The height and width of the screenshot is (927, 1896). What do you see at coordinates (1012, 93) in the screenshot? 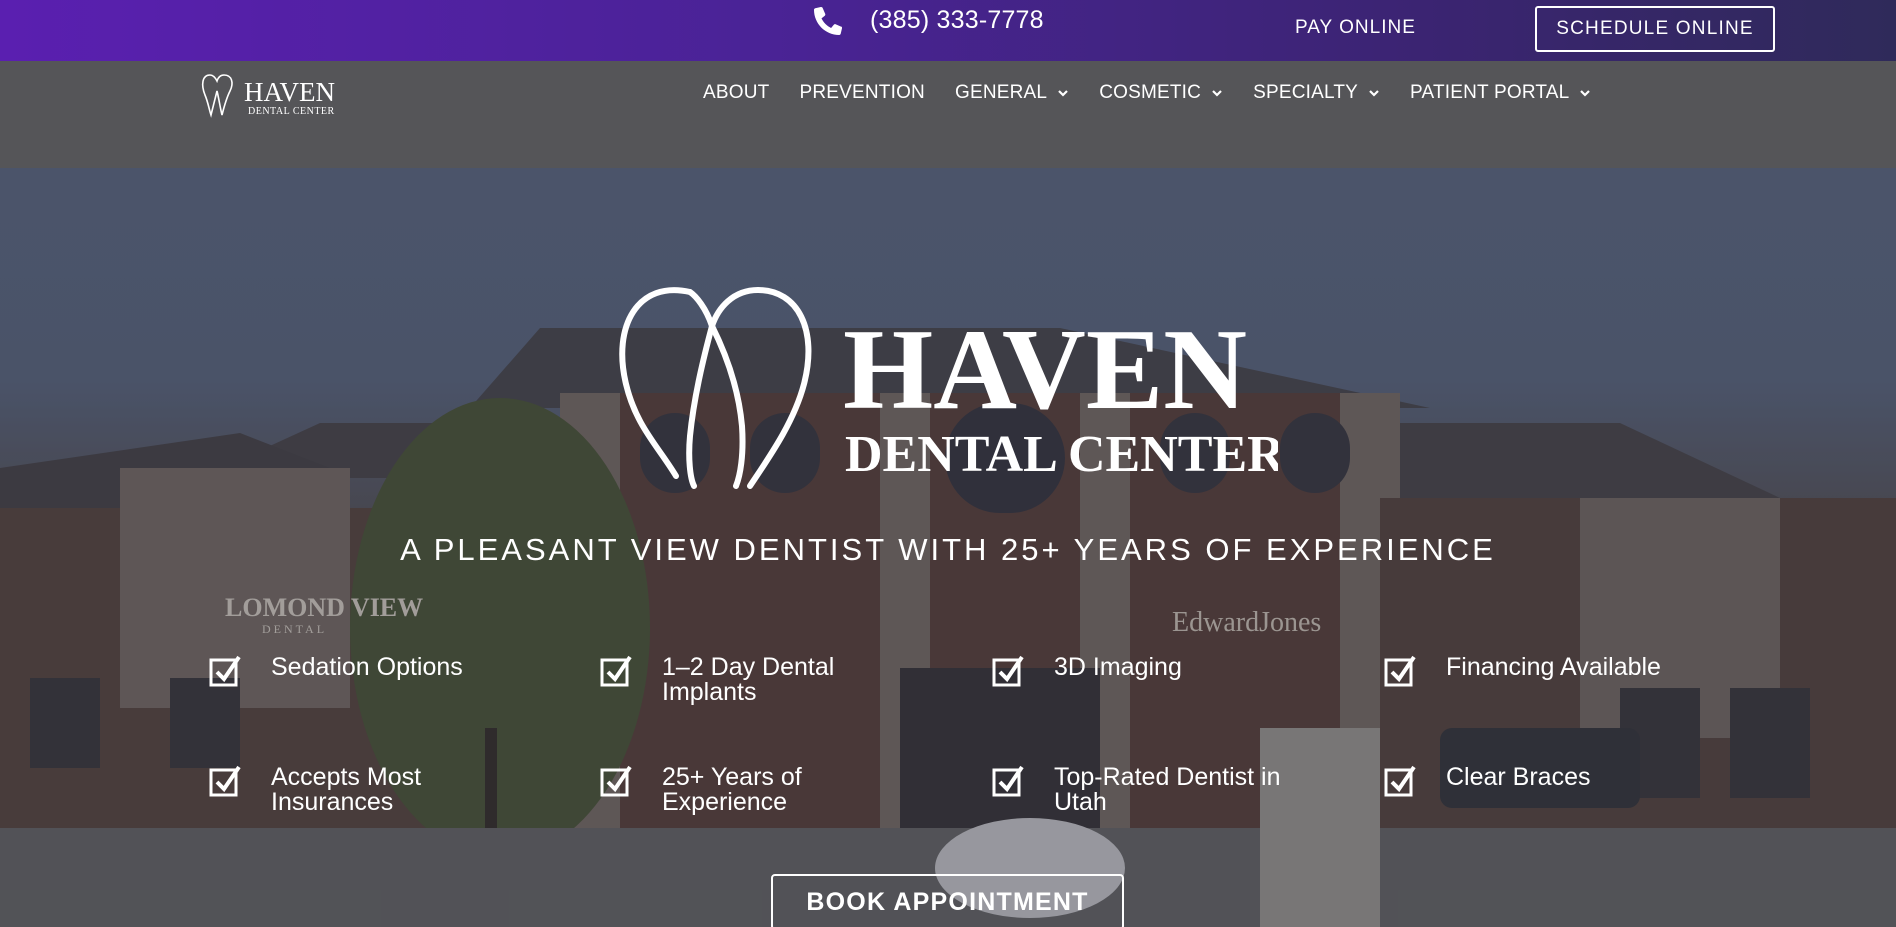
I see `nav-item-general: GENERAL` at bounding box center [1012, 93].